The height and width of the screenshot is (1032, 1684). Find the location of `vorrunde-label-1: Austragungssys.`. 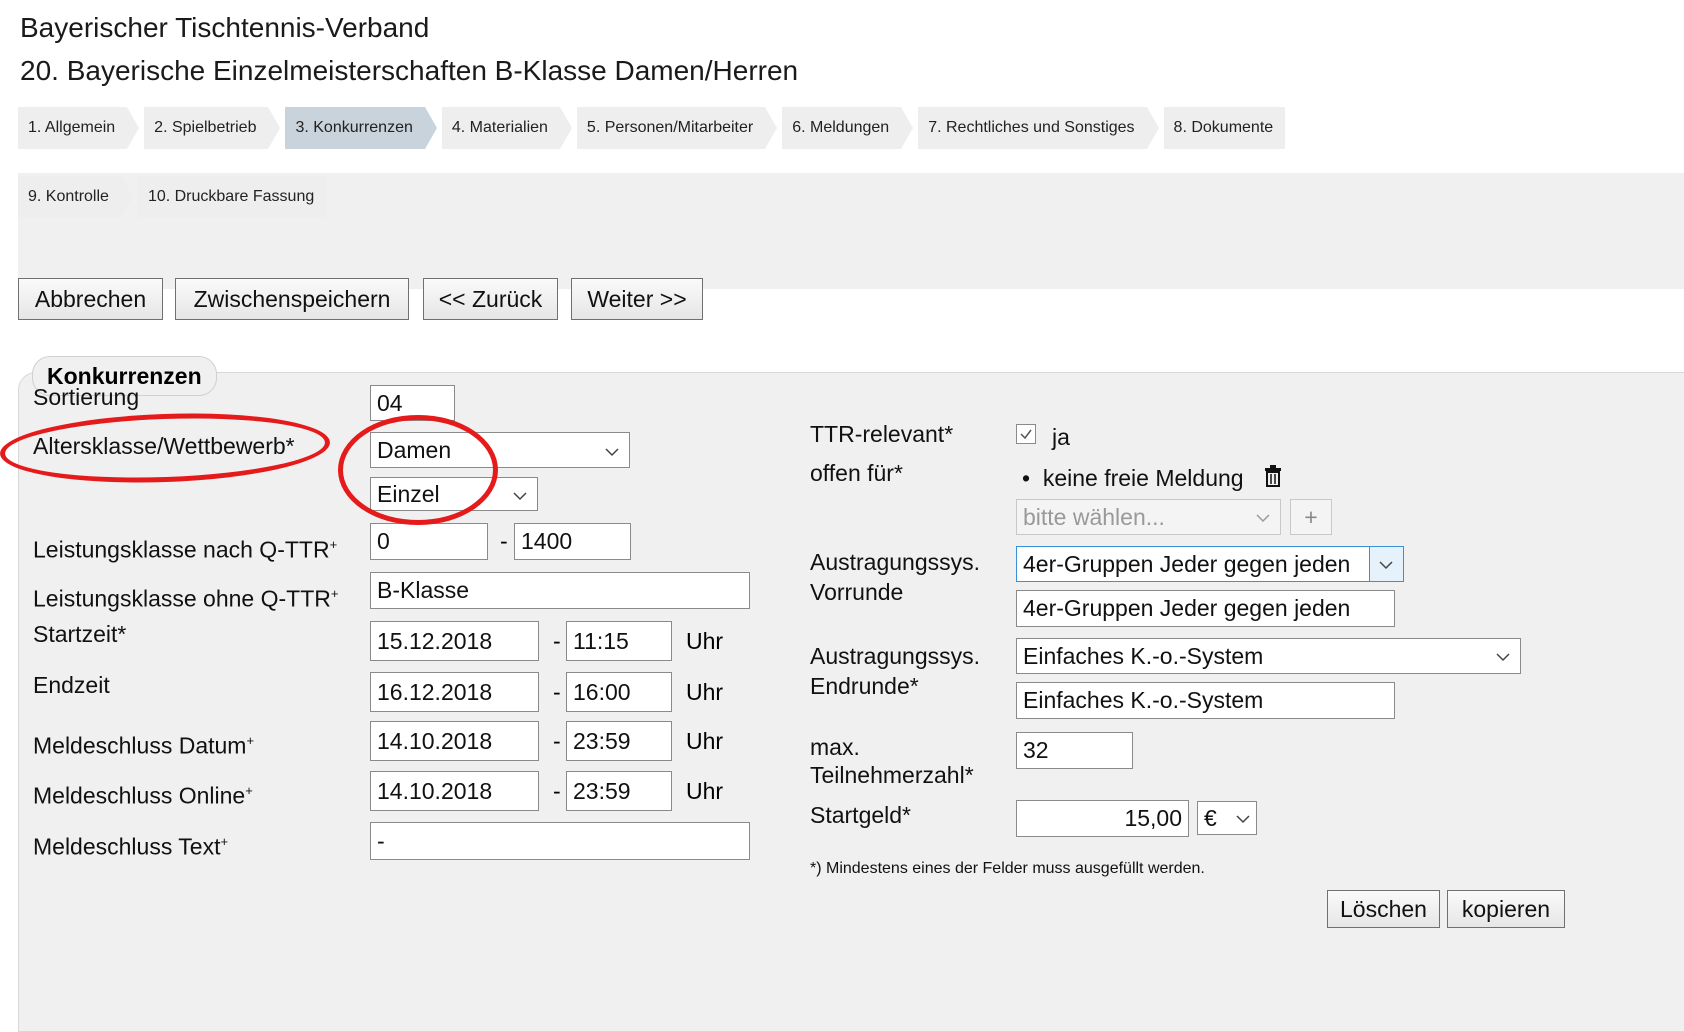

vorrunde-label-1: Austragungssys. is located at coordinates (895, 562).